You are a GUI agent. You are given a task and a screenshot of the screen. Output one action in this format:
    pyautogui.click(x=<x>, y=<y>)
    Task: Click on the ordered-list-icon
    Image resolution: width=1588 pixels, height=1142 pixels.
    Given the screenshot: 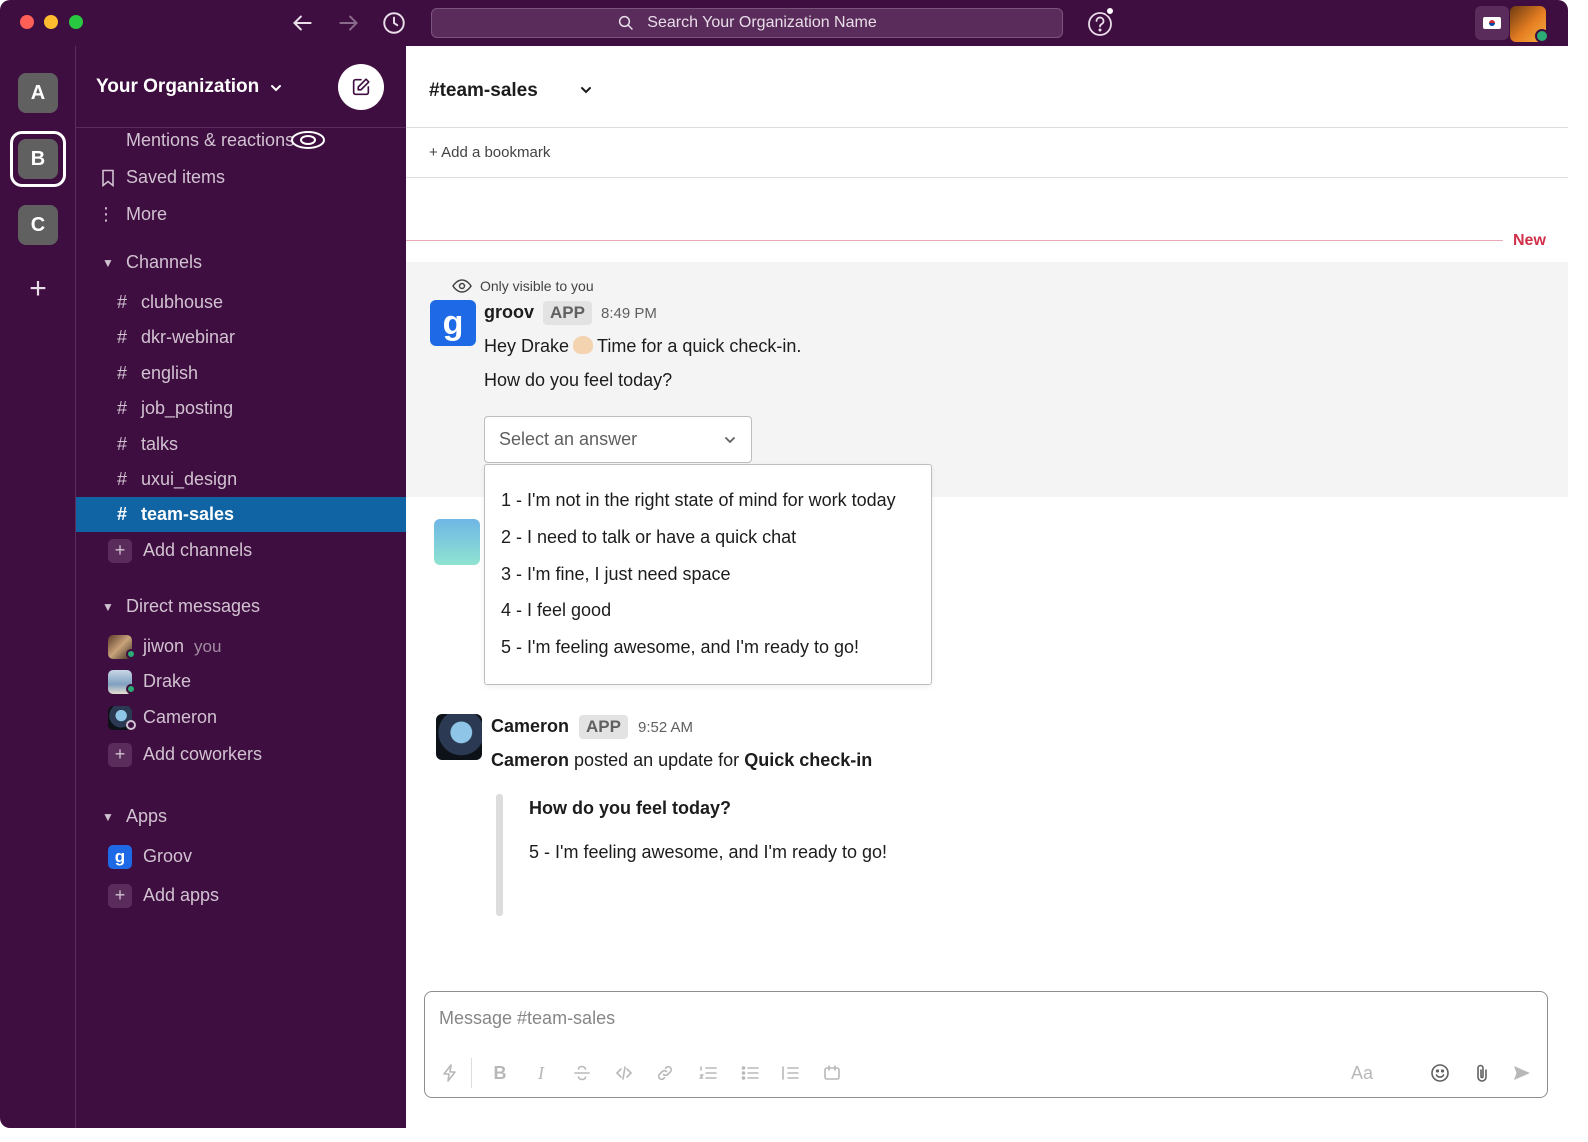 What is the action you would take?
    pyautogui.click(x=708, y=1073)
    